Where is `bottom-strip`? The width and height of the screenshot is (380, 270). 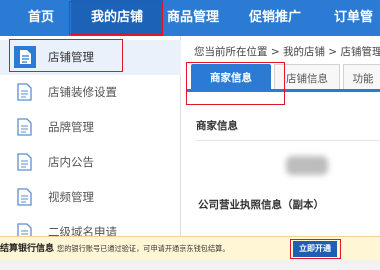
bottom-strip is located at coordinates (190, 265).